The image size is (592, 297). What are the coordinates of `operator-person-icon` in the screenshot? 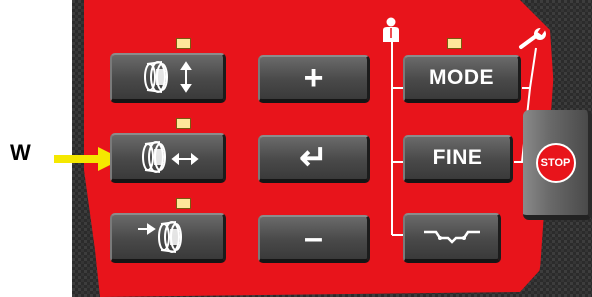 It's located at (391, 29).